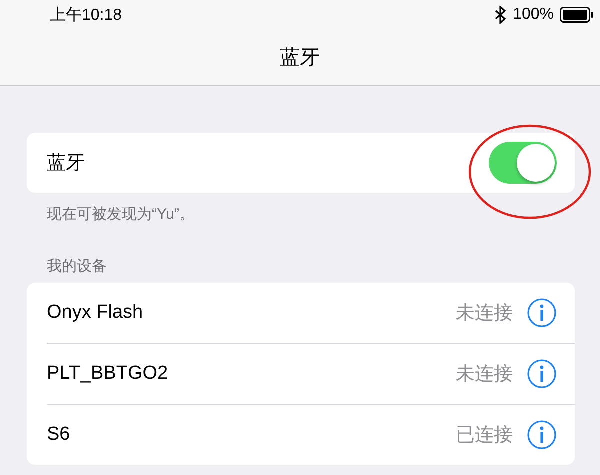 The height and width of the screenshot is (475, 600). I want to click on bluetooth-icon, so click(501, 15).